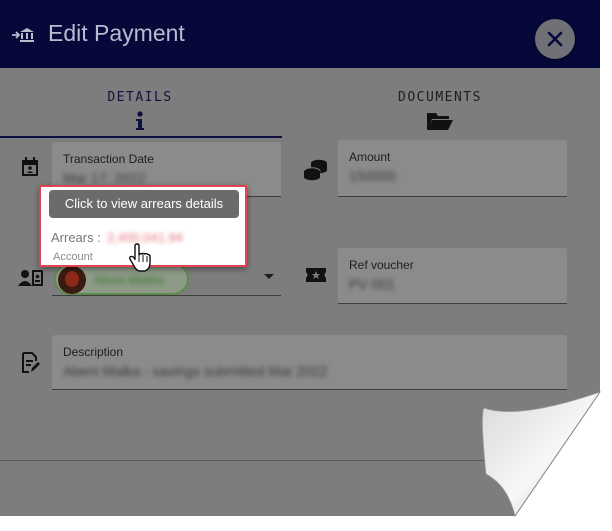 Image resolution: width=612 pixels, height=531 pixels. What do you see at coordinates (372, 176) in the screenshot?
I see `amount-value: 150000` at bounding box center [372, 176].